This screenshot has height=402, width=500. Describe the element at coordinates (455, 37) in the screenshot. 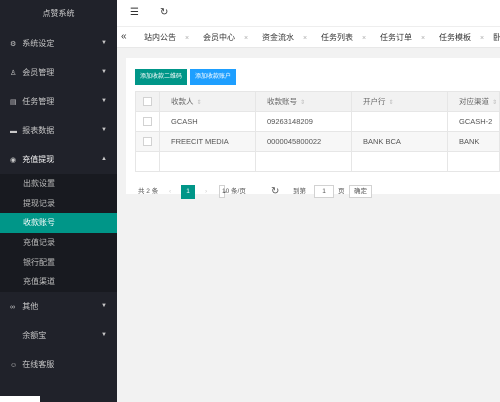

I see `tab-label: 任务模板` at that location.